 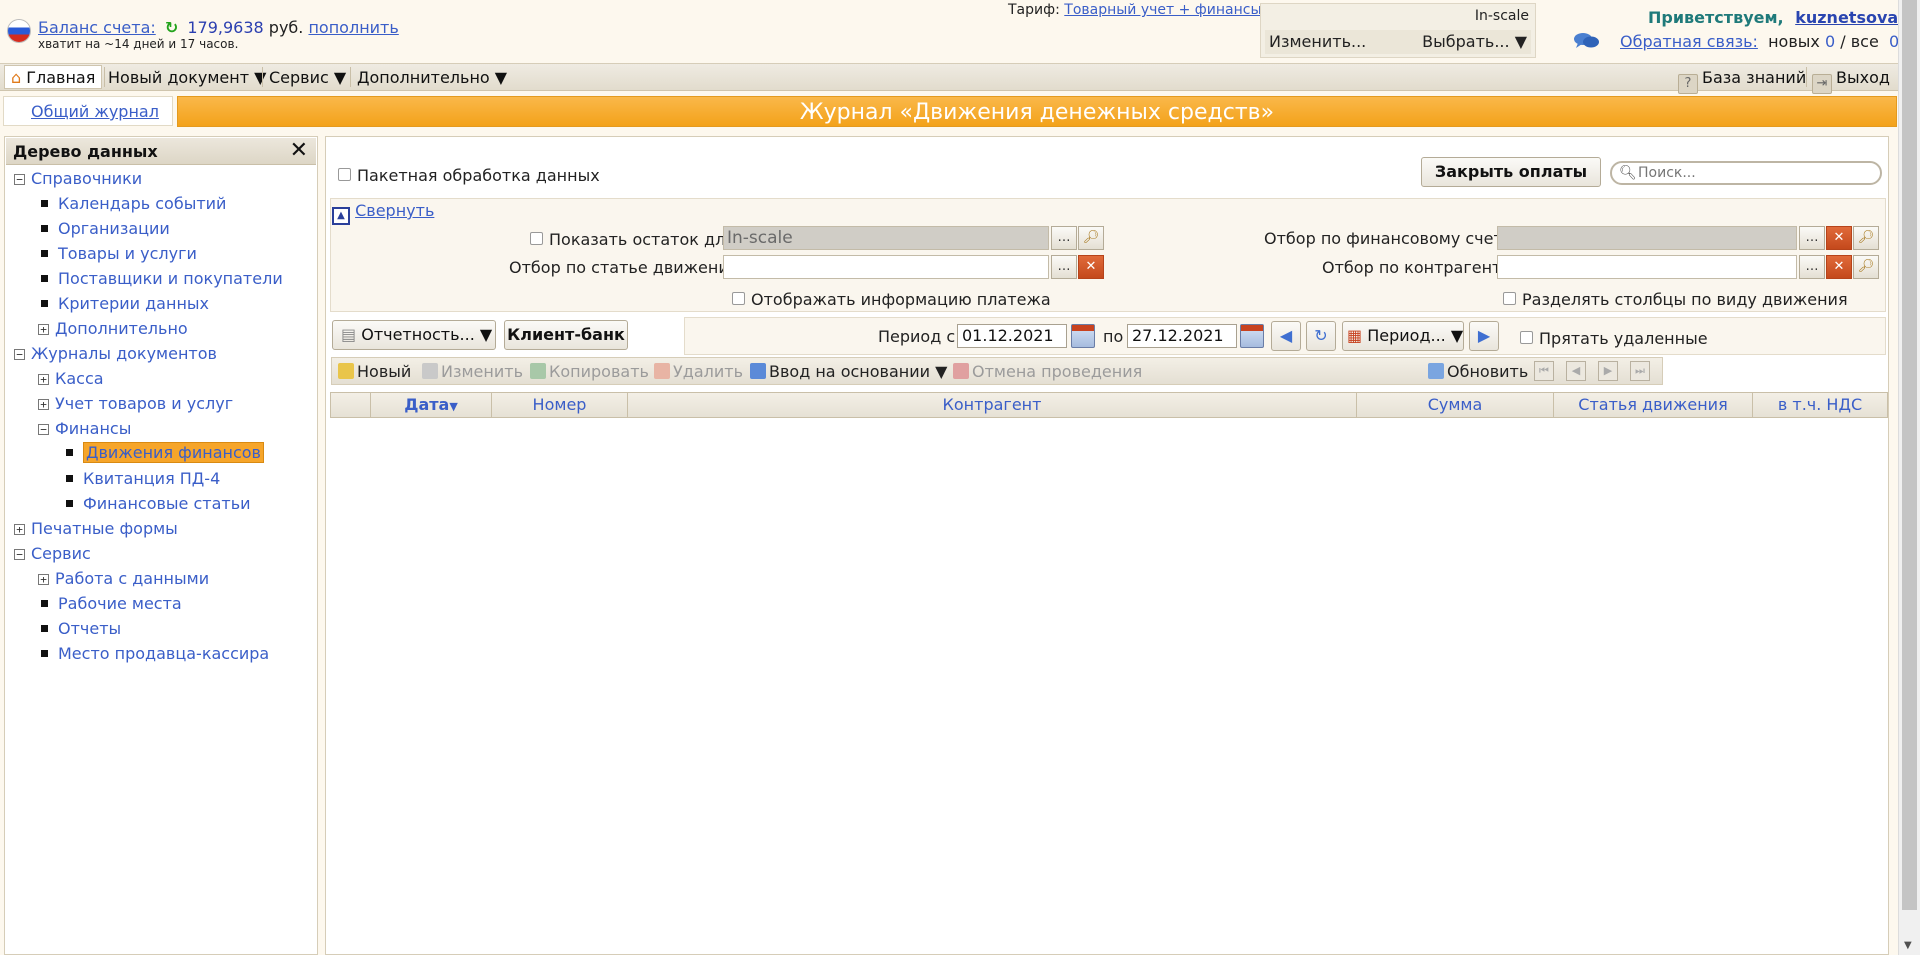 What do you see at coordinates (1286, 336) in the screenshot?
I see `prev-period-icon: ◀` at bounding box center [1286, 336].